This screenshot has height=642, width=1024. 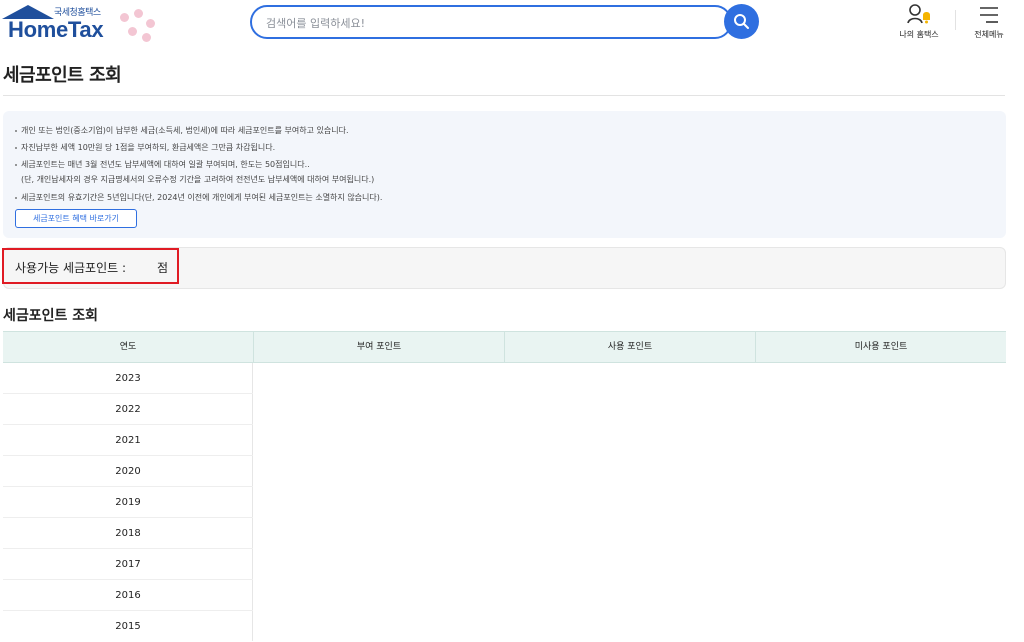 I want to click on table-row-year: 2020, so click(x=128, y=471).